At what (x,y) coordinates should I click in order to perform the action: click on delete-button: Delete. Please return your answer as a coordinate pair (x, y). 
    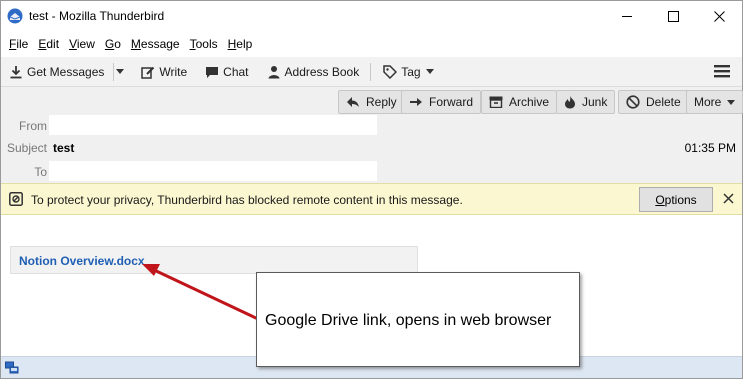
    Looking at the image, I should click on (653, 102).